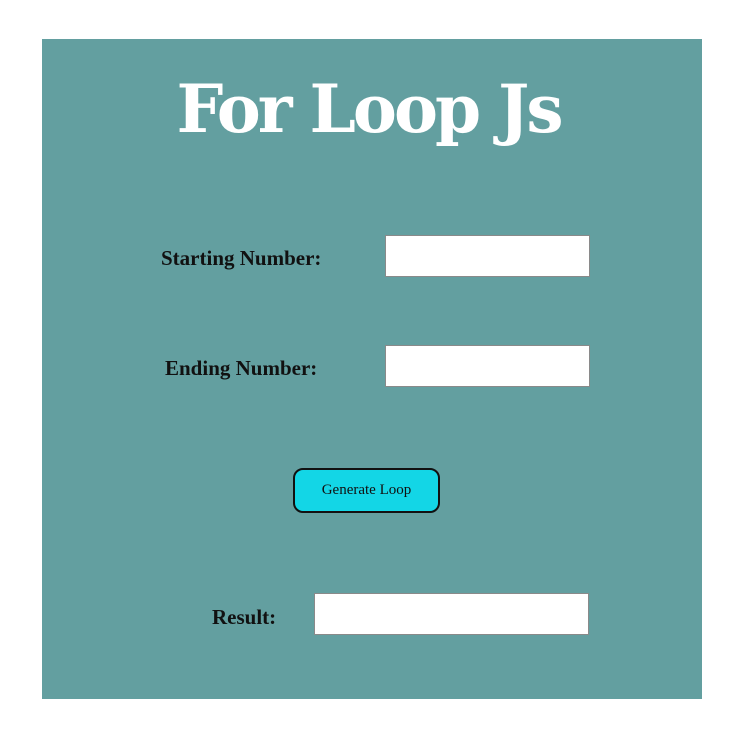 The height and width of the screenshot is (740, 737). Describe the element at coordinates (366, 490) in the screenshot. I see `generate-loop-button: Generate Loop` at that location.